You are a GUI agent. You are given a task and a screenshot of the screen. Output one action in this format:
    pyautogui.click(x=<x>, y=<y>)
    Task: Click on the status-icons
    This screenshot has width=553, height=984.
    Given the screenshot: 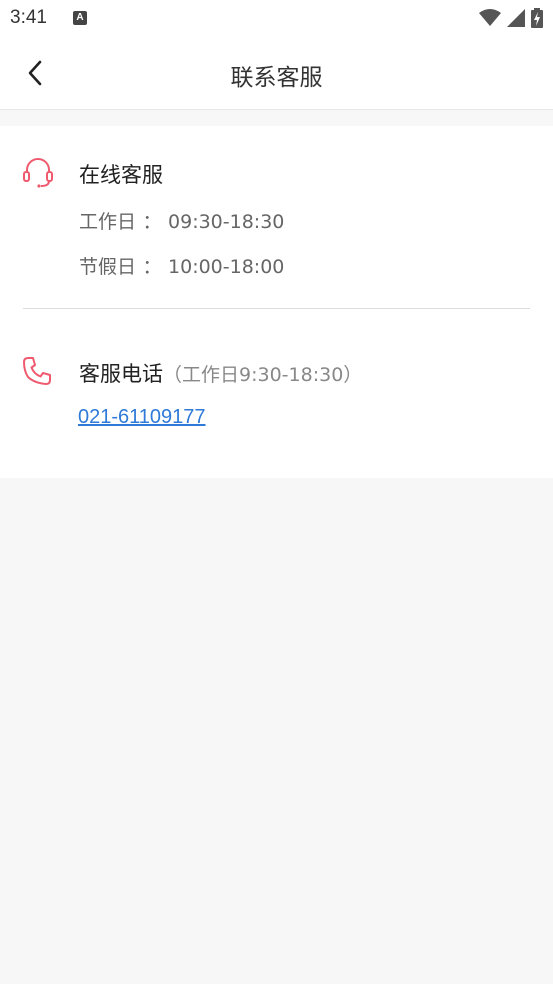 What is the action you would take?
    pyautogui.click(x=511, y=18)
    